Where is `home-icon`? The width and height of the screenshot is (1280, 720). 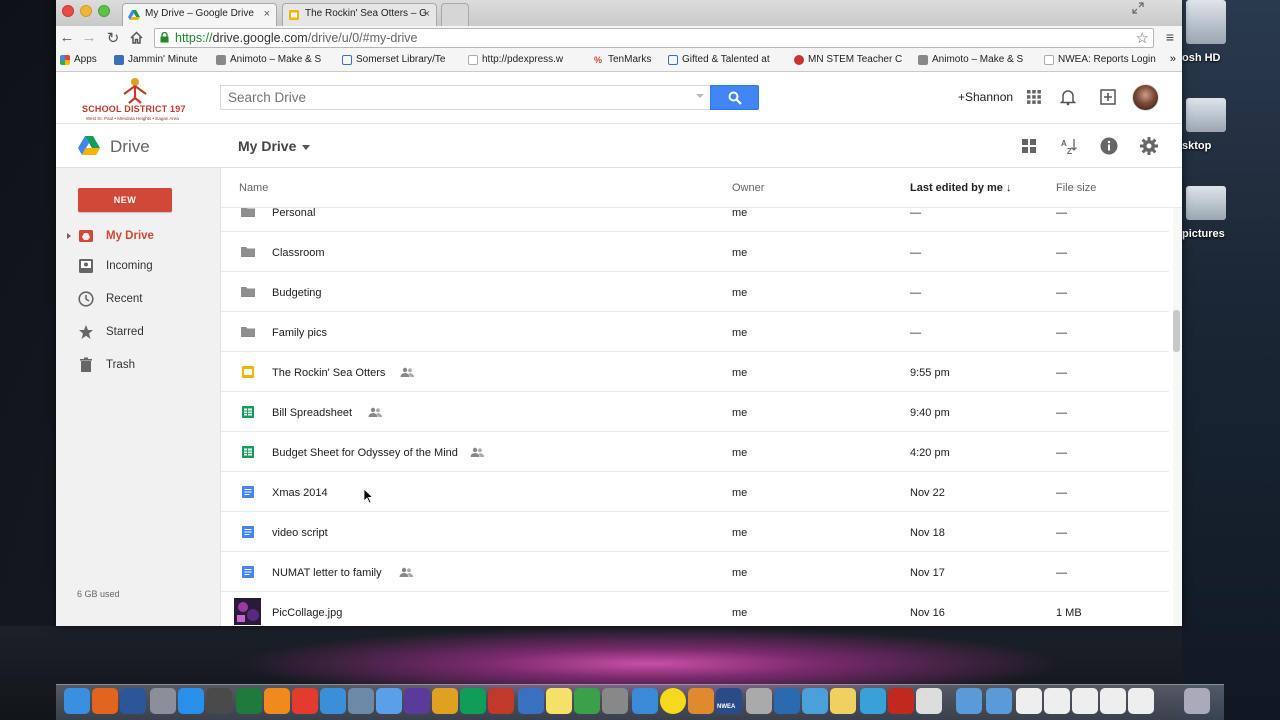 home-icon is located at coordinates (136, 37).